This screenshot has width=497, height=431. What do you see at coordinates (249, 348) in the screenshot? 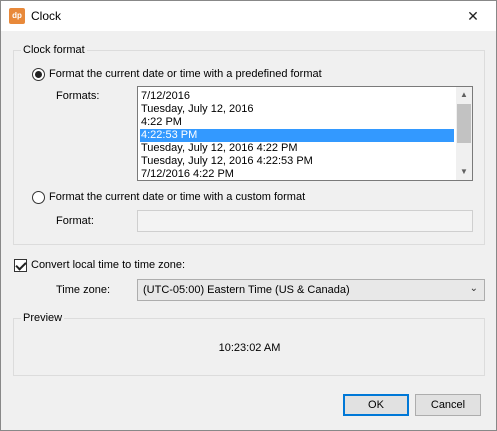
I see `preview-value: 10:23:02 AM` at bounding box center [249, 348].